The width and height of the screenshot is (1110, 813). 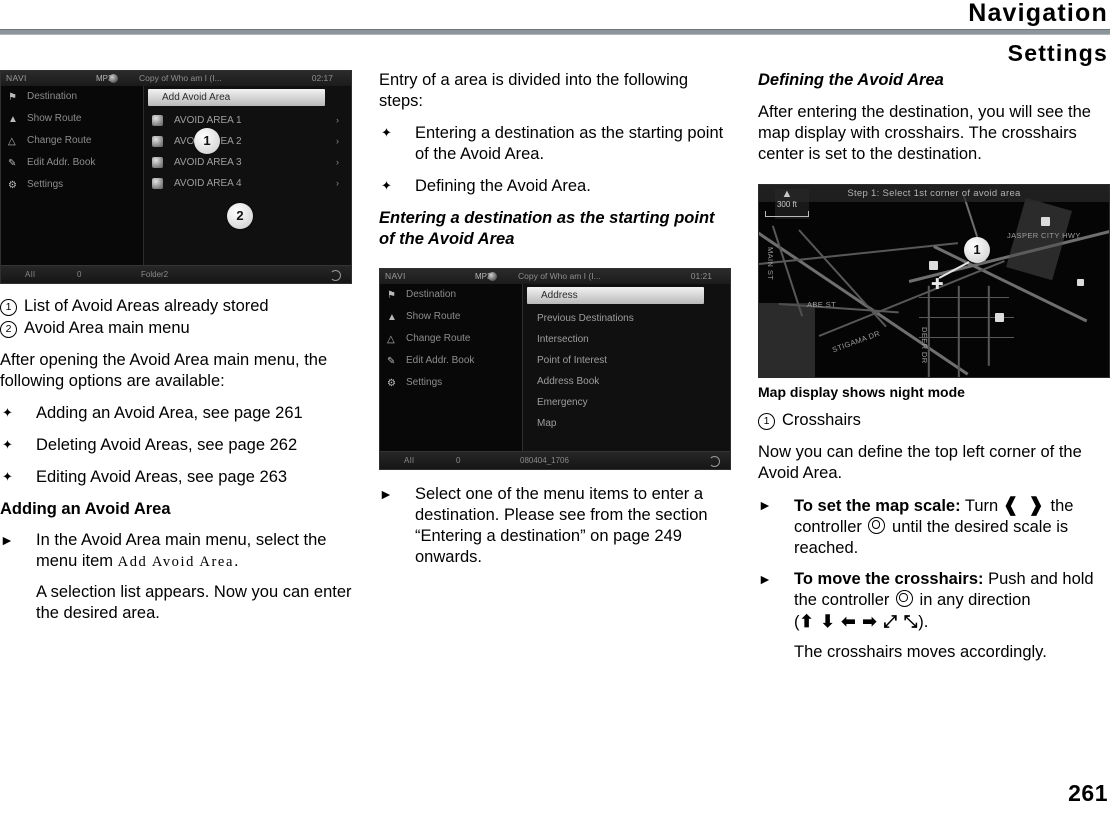 I want to click on callout-1: 1, so click(x=977, y=250).